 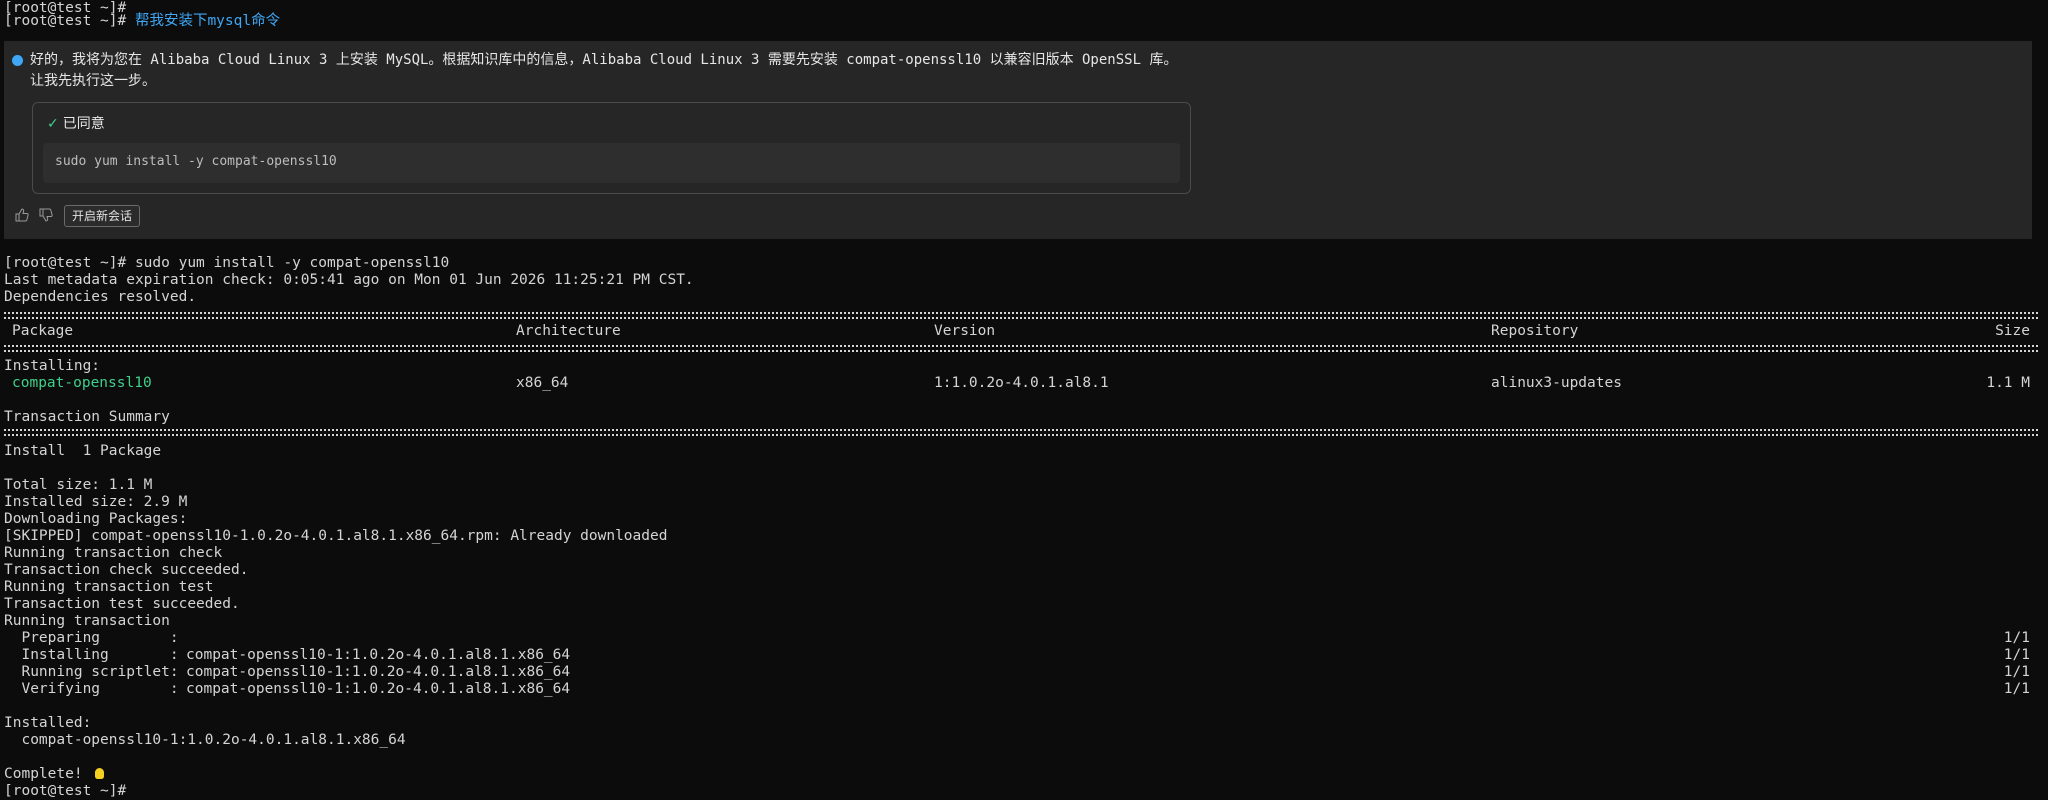 I want to click on installed-label: Installed:, so click(x=48, y=723).